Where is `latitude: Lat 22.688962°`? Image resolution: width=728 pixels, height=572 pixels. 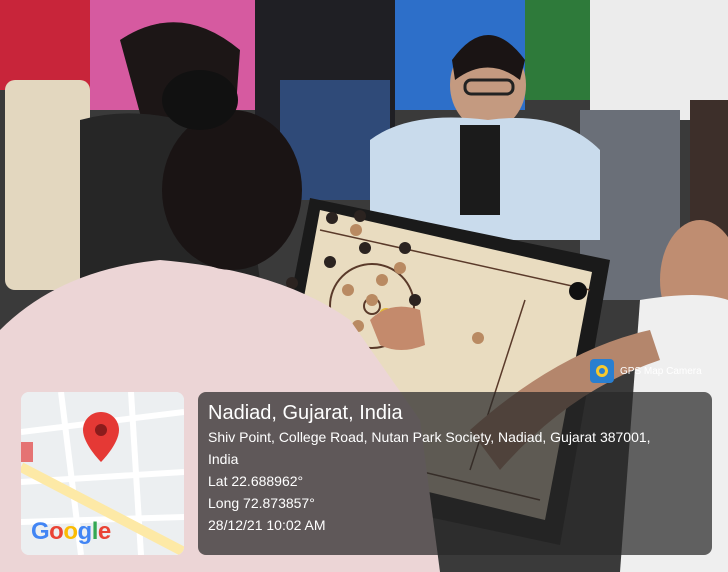 latitude: Lat 22.688962° is located at coordinates (256, 481).